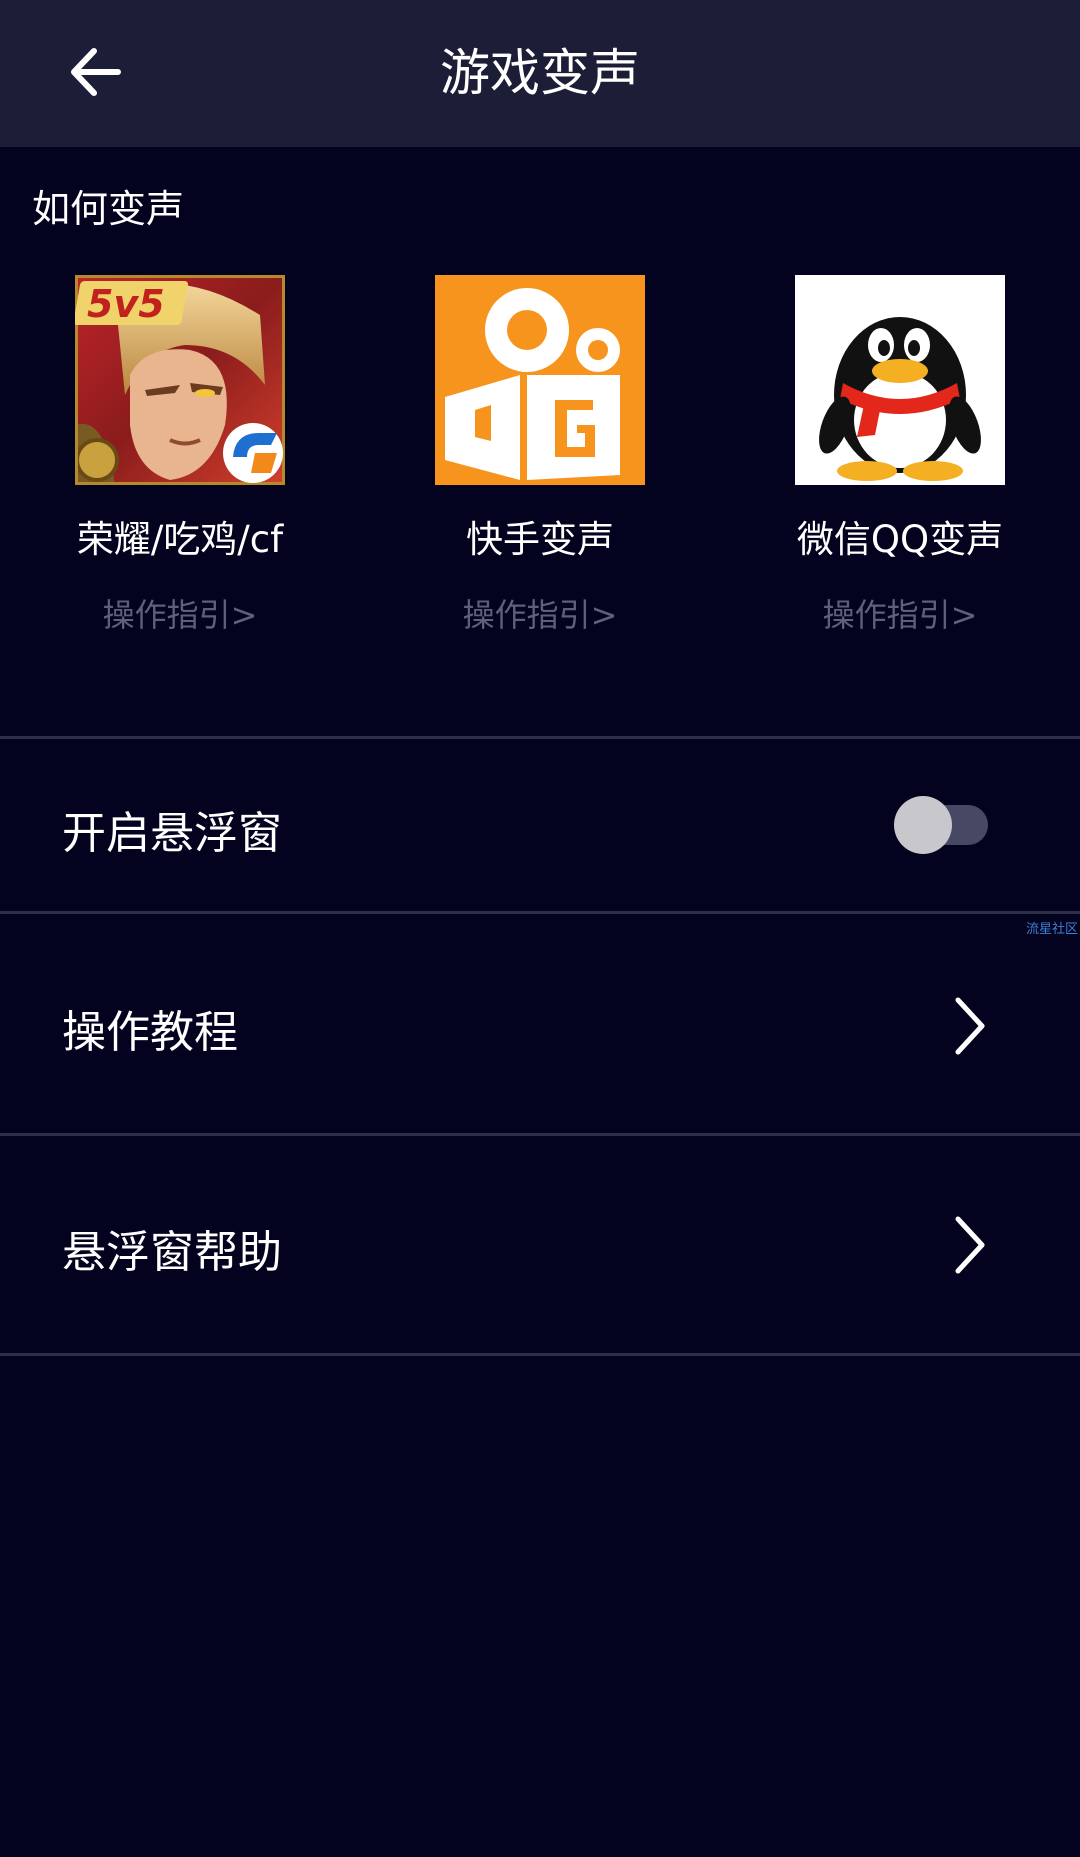 Image resolution: width=1080 pixels, height=1857 pixels. I want to click on floating-window-row: 开启悬浮窗, so click(540, 825).